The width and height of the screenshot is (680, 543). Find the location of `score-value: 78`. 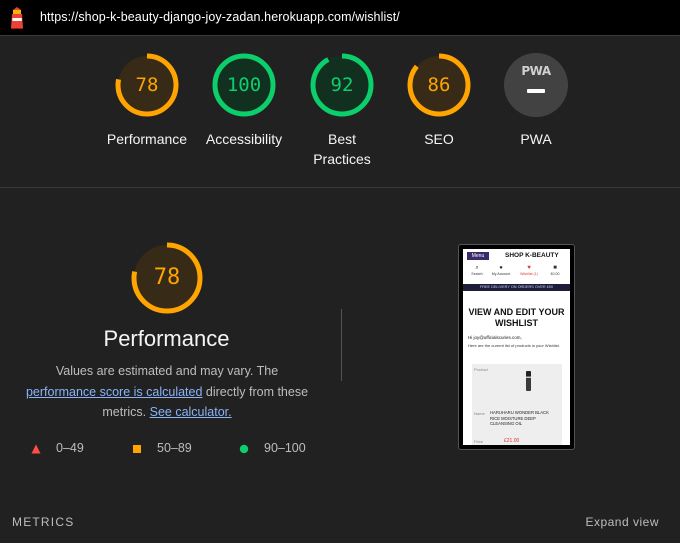

score-value: 78 is located at coordinates (147, 85).